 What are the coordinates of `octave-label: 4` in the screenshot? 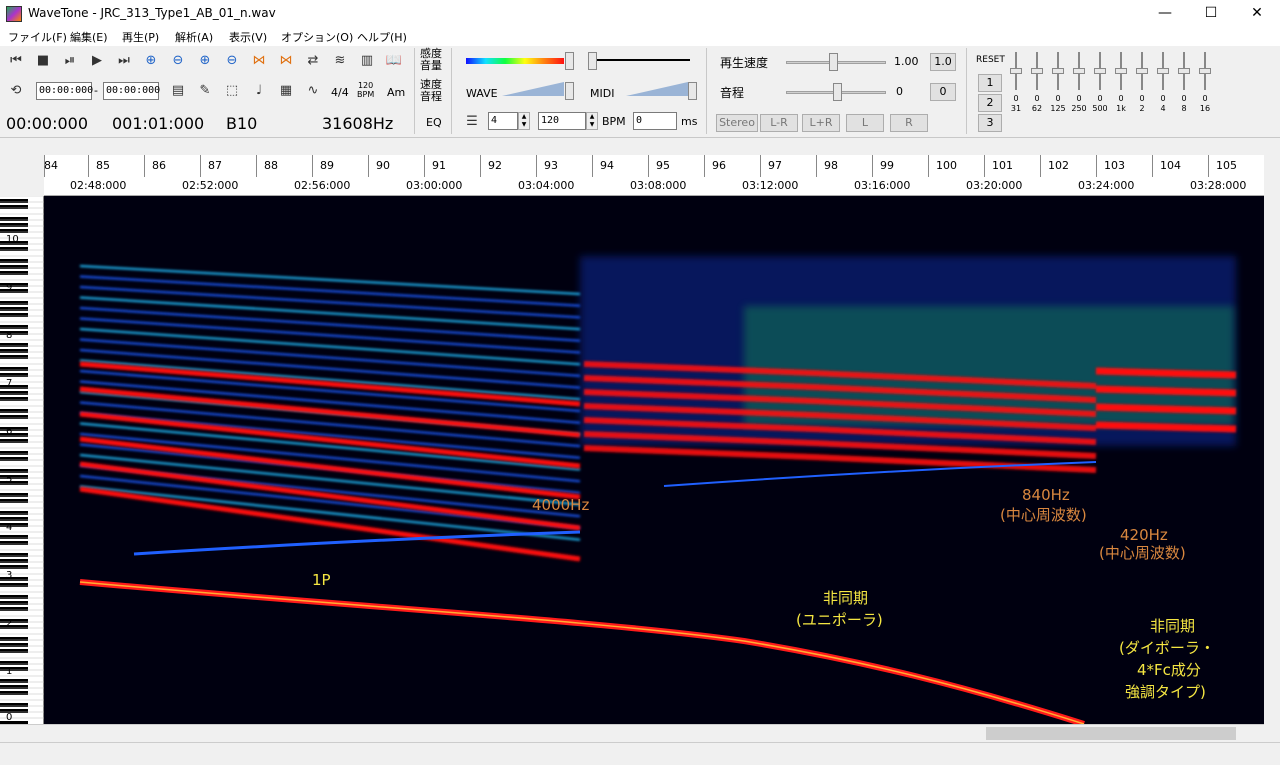 It's located at (9, 527).